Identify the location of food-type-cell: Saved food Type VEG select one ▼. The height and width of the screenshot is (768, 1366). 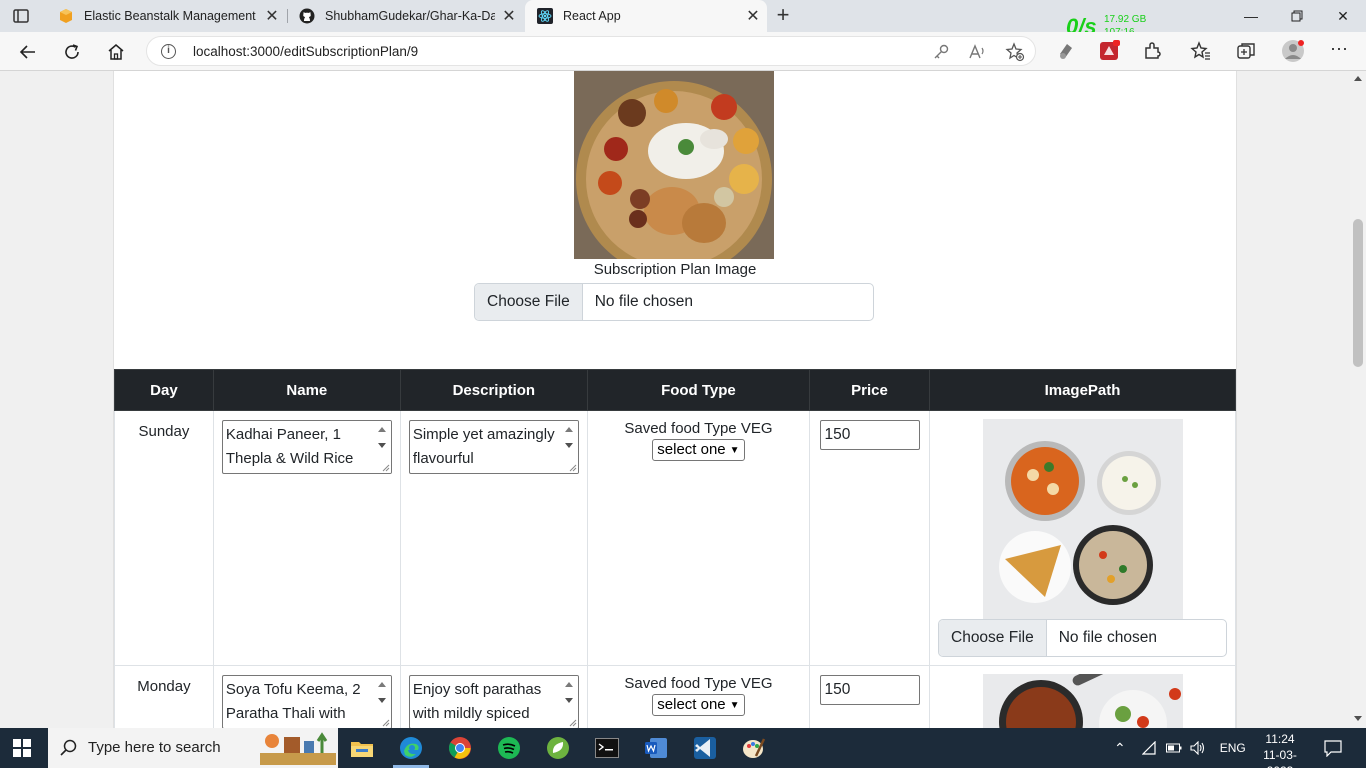
(698, 696).